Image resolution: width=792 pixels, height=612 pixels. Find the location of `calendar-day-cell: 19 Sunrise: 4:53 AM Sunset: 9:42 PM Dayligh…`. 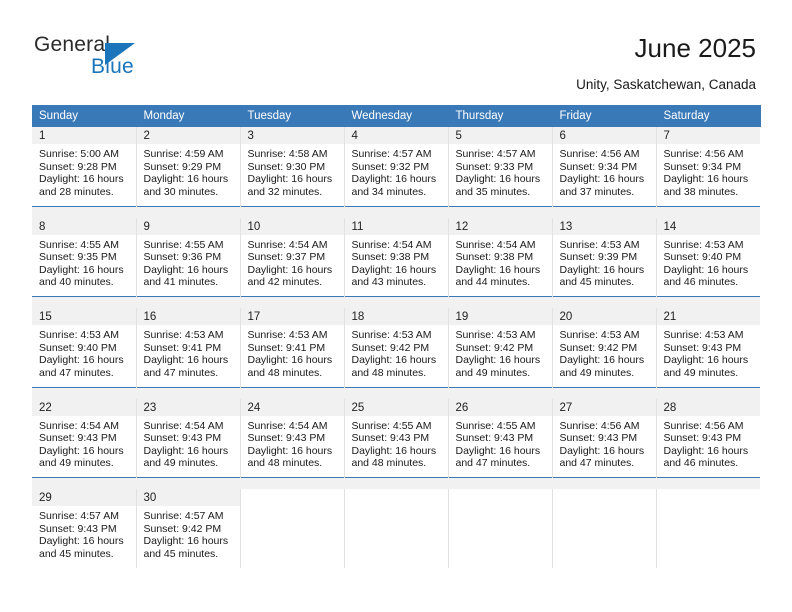

calendar-day-cell: 19 Sunrise: 4:53 AM Sunset: 9:42 PM Dayligh… is located at coordinates (500, 347).